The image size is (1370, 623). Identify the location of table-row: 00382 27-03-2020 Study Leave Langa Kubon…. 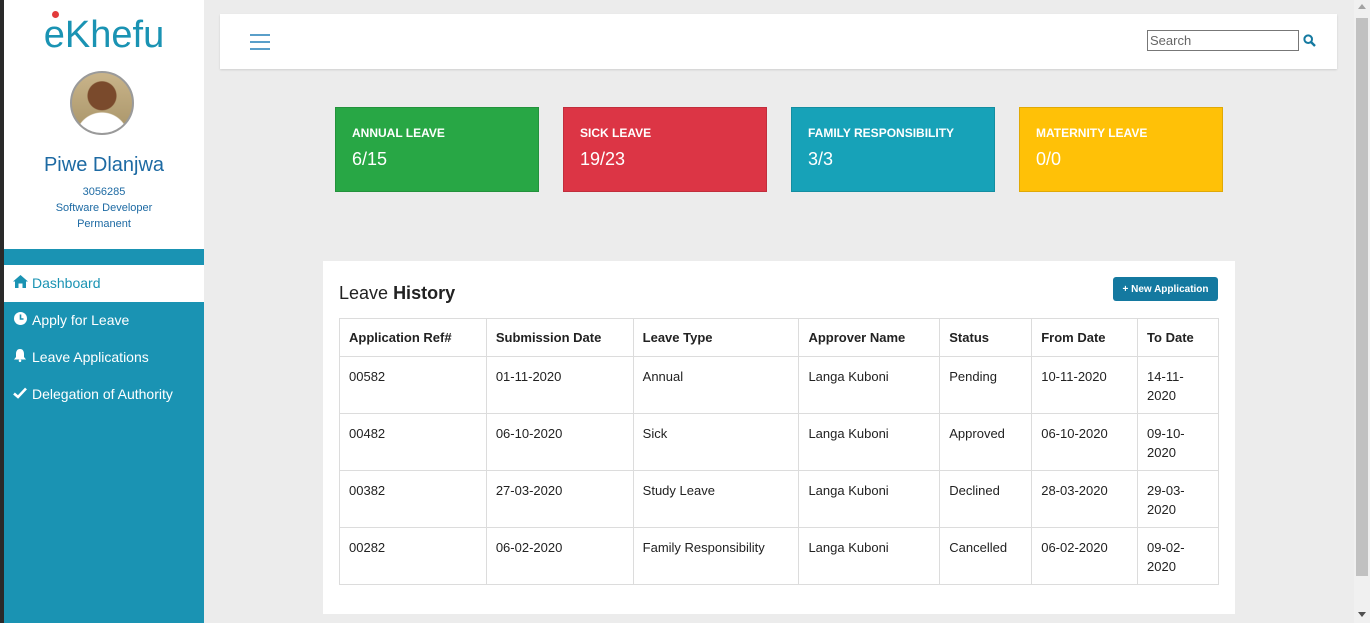
(779, 499).